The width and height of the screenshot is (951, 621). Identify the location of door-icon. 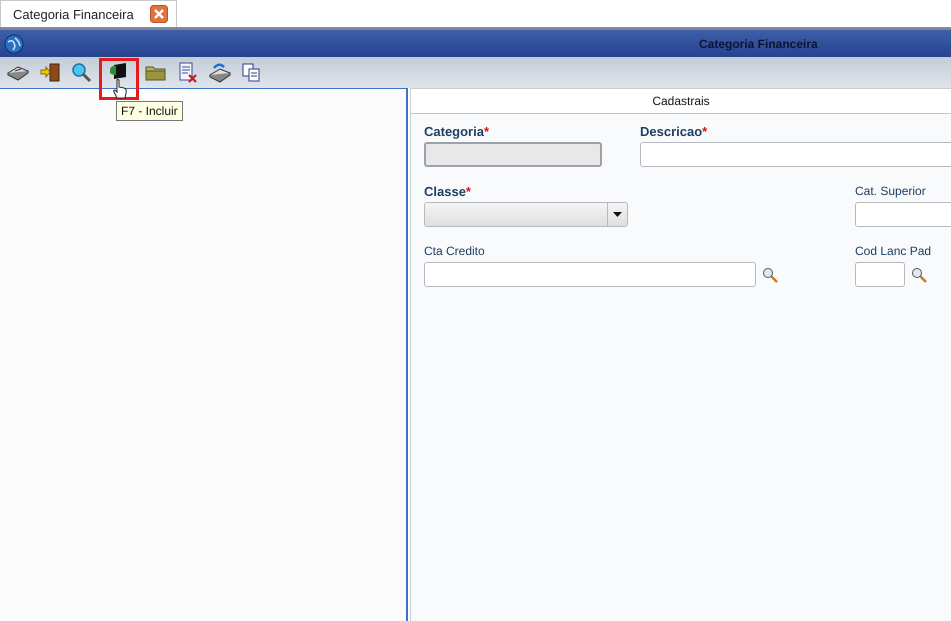
(50, 72).